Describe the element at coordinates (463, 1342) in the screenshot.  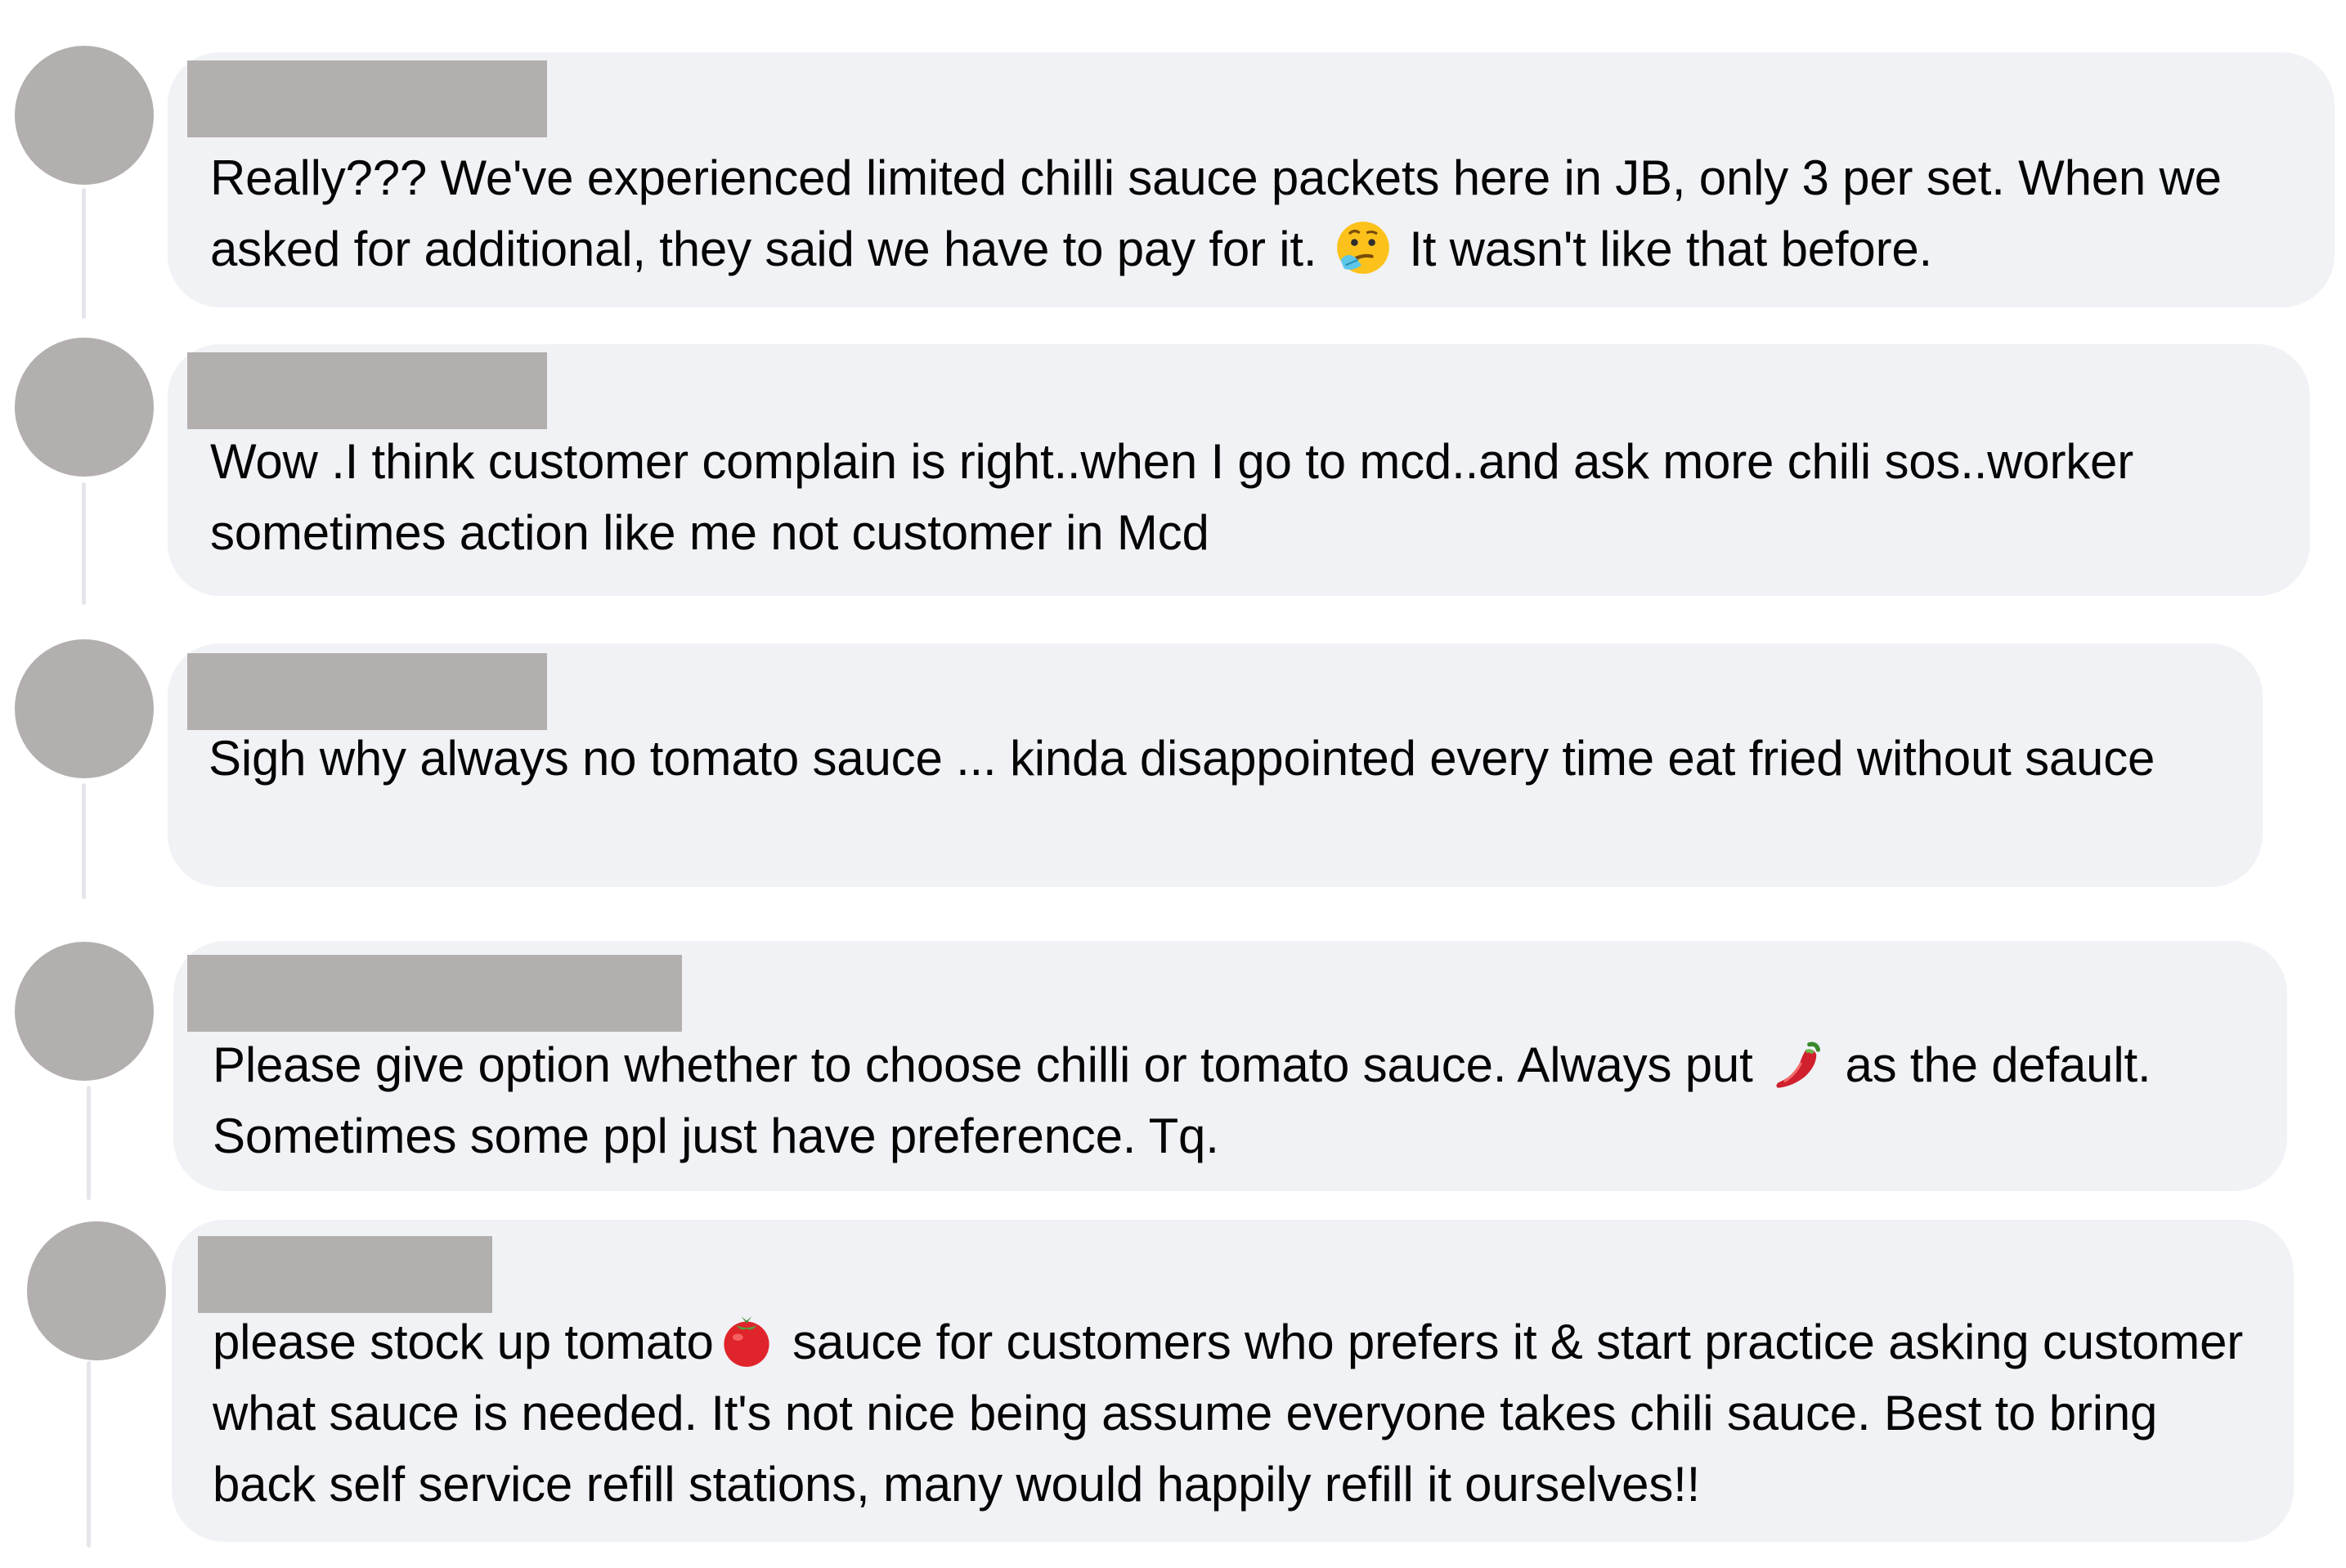
I see `comment-text-part: please stock up tomato` at that location.